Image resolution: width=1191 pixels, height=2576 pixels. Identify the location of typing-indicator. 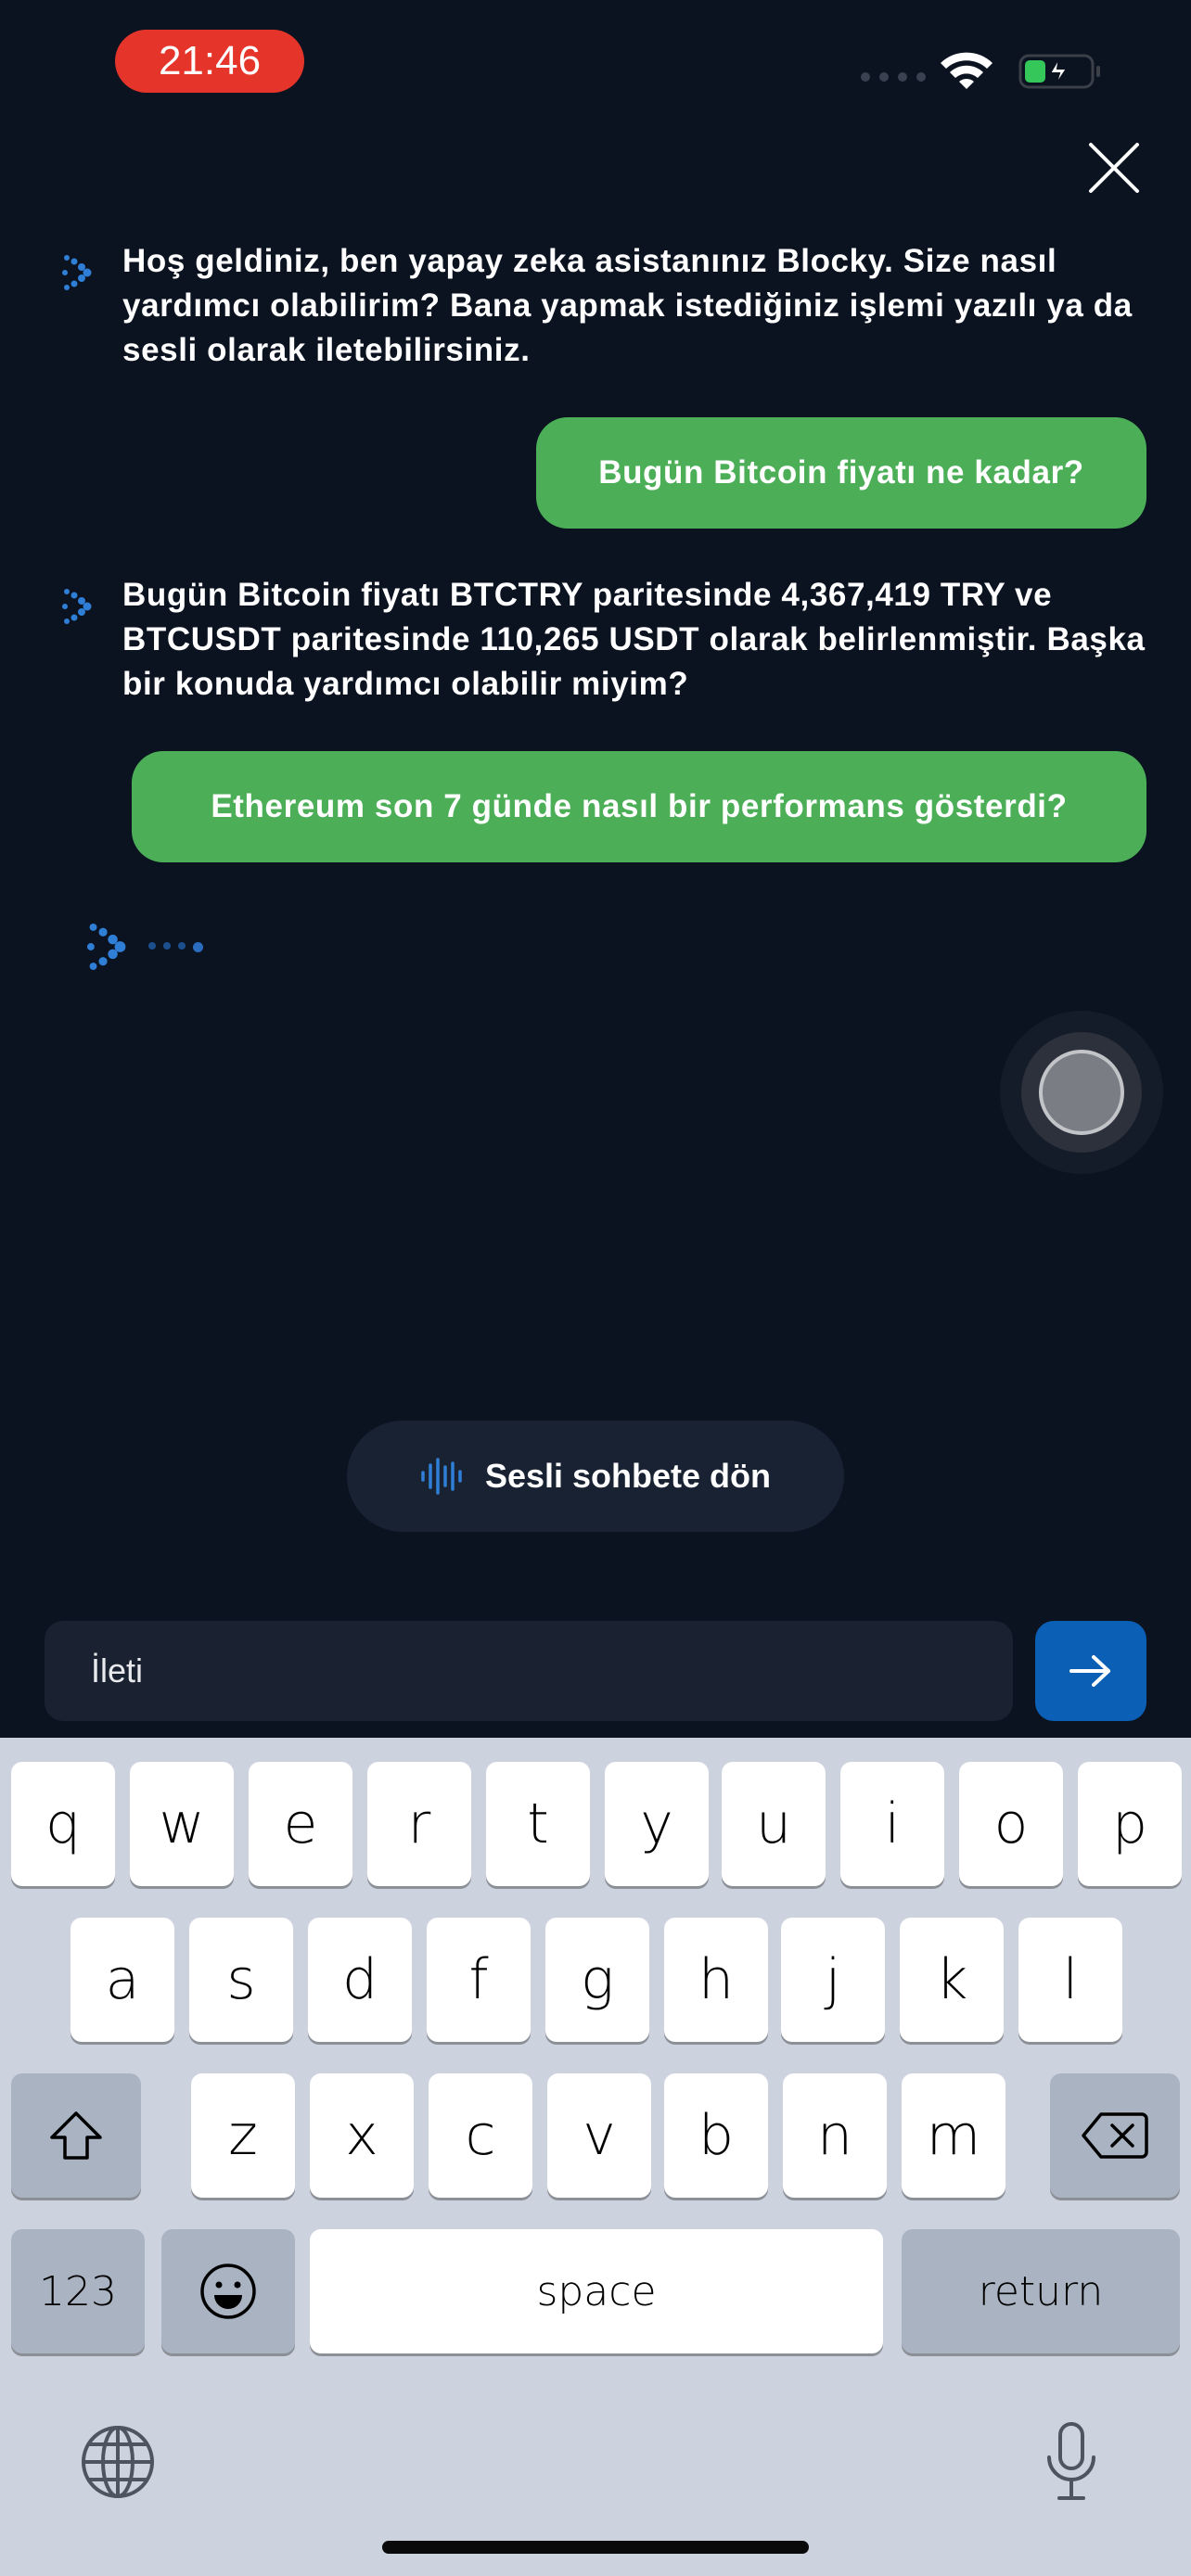
(143, 947).